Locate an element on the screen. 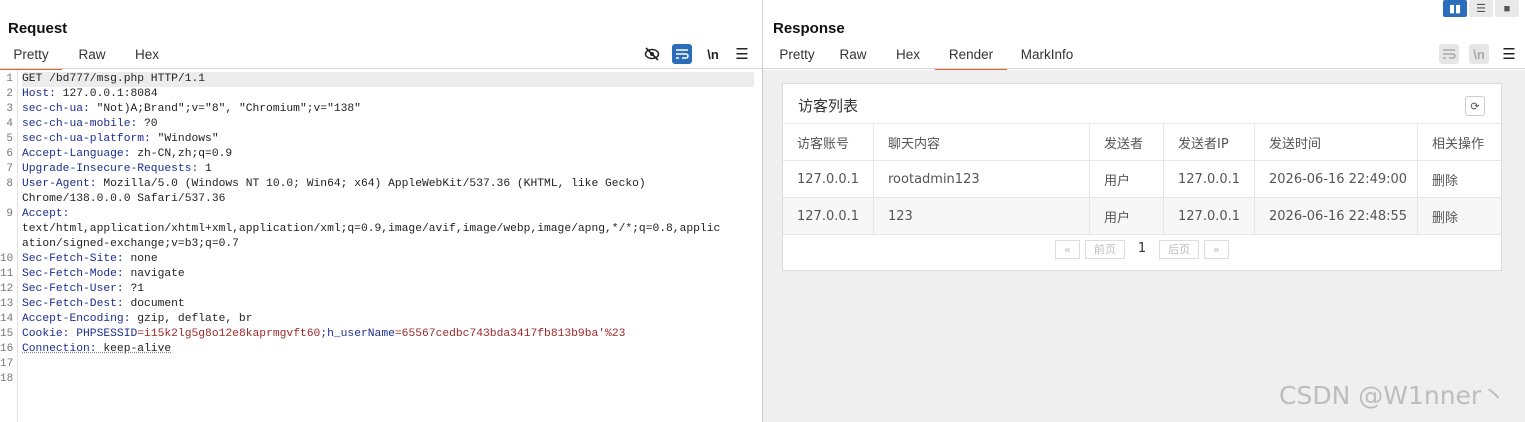  response-tabs: Pretty Raw Hex Render MarkInfo is located at coordinates (928, 57).